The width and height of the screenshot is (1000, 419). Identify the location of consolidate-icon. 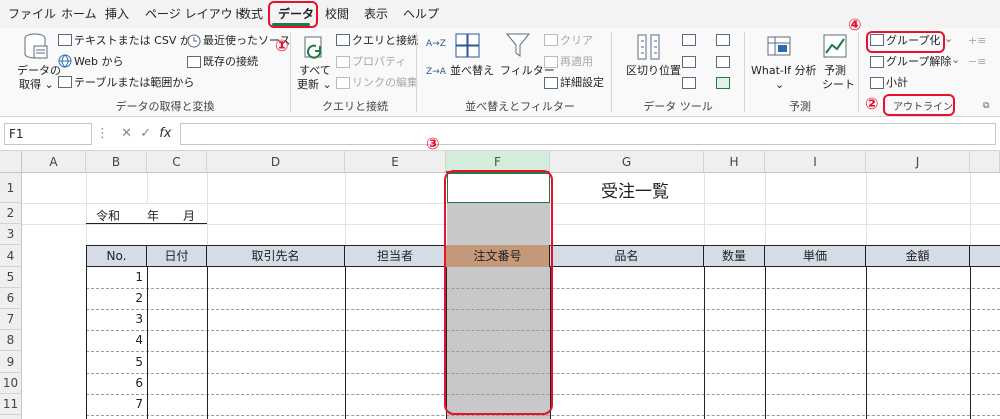
(723, 40).